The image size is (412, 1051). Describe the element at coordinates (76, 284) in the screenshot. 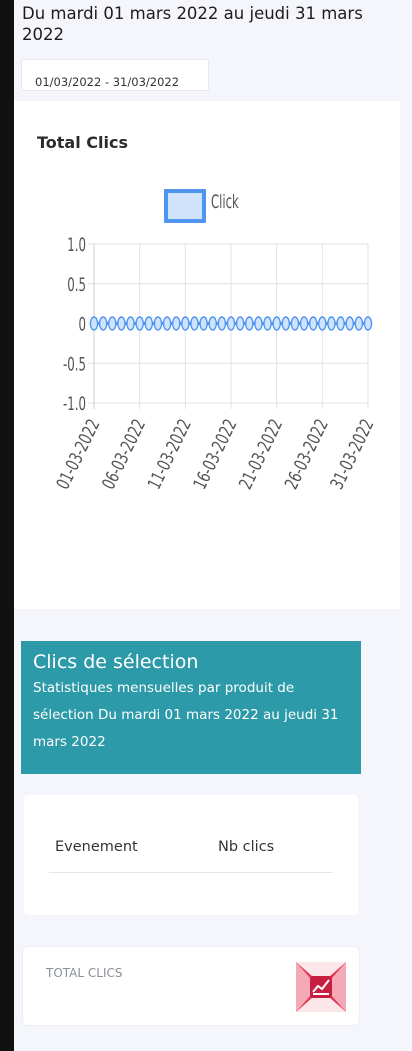

I see `y-tick-label: 0.5` at that location.